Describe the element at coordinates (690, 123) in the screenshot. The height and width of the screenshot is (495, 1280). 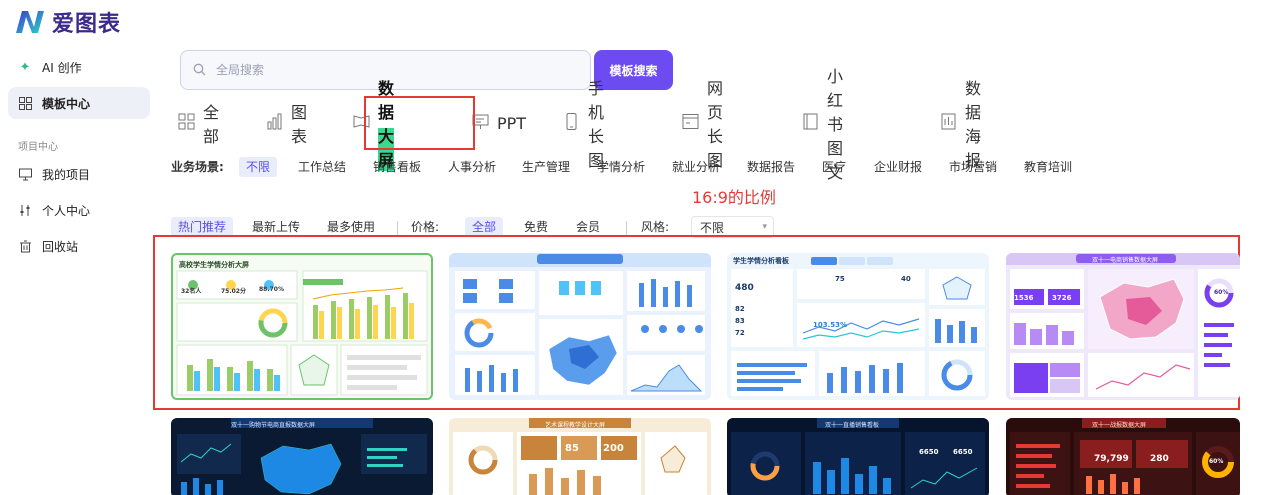
I see `browser-icon` at that location.